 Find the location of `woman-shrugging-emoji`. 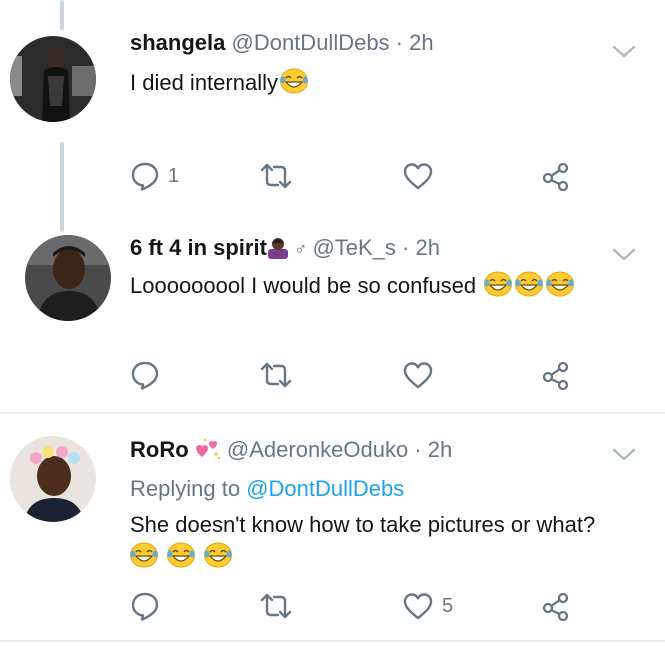

woman-shrugging-emoji is located at coordinates (277, 248).